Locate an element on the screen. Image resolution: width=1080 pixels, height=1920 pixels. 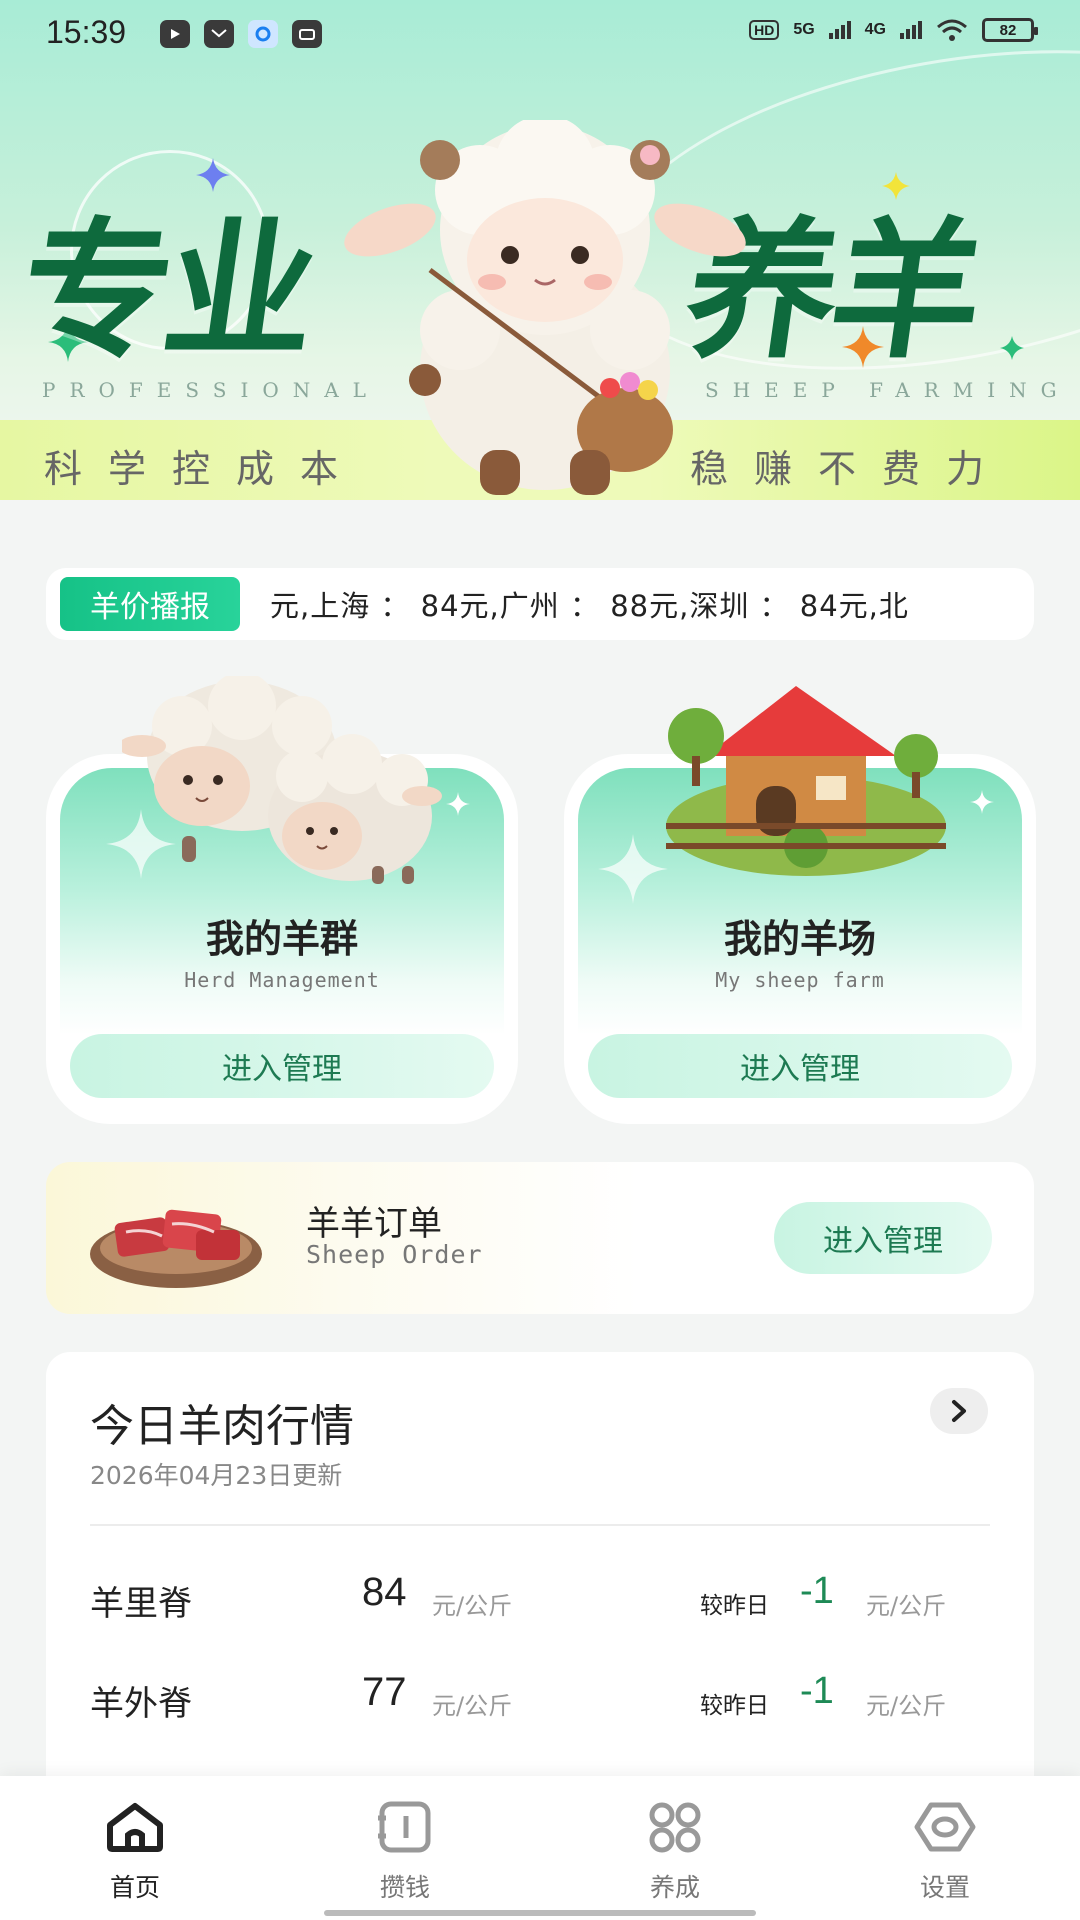
message-app-icon is located at coordinates (219, 34).